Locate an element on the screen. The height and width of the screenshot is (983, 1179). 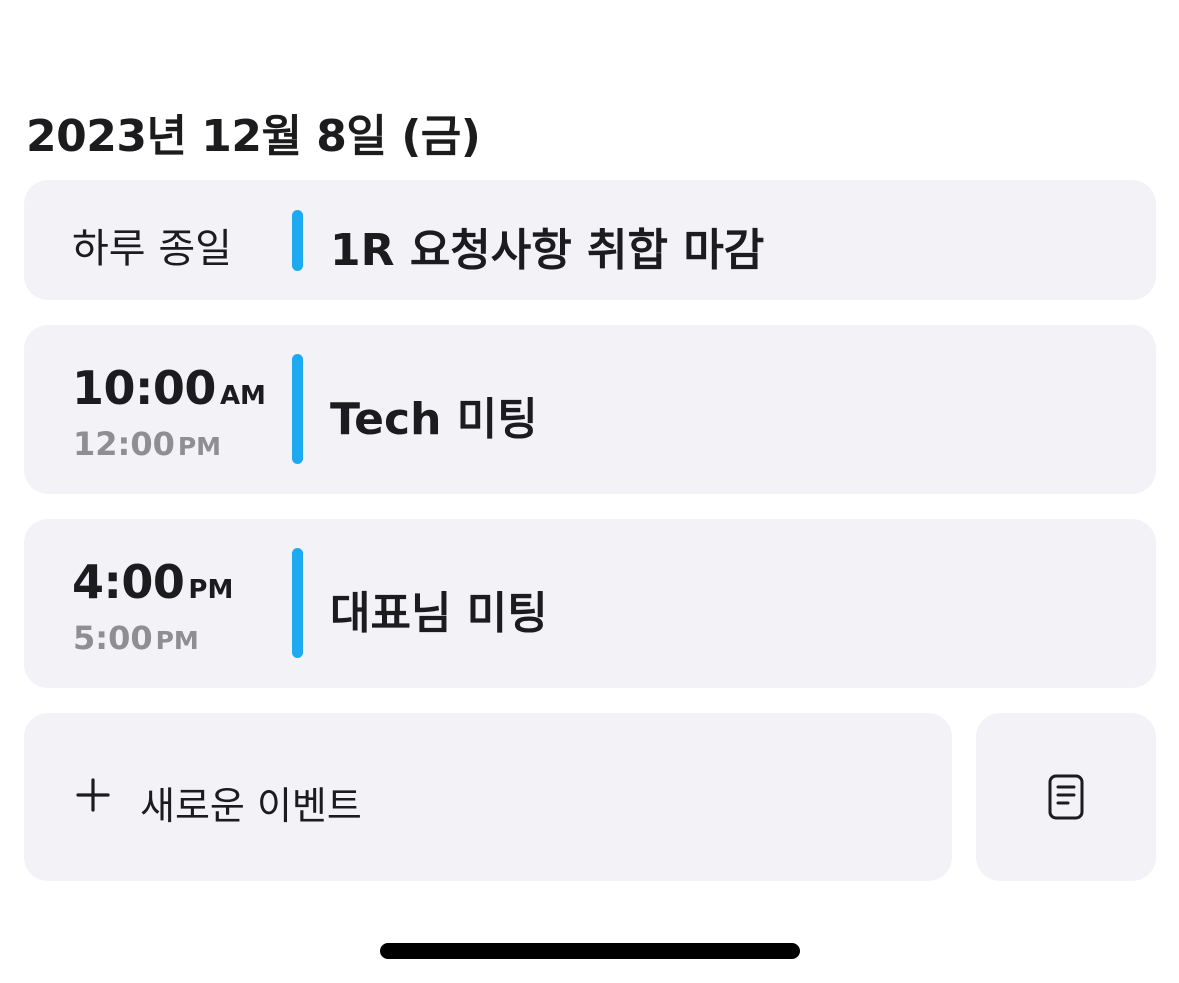
event-title: 1R 요청사항 취합 마감 is located at coordinates (547, 250).